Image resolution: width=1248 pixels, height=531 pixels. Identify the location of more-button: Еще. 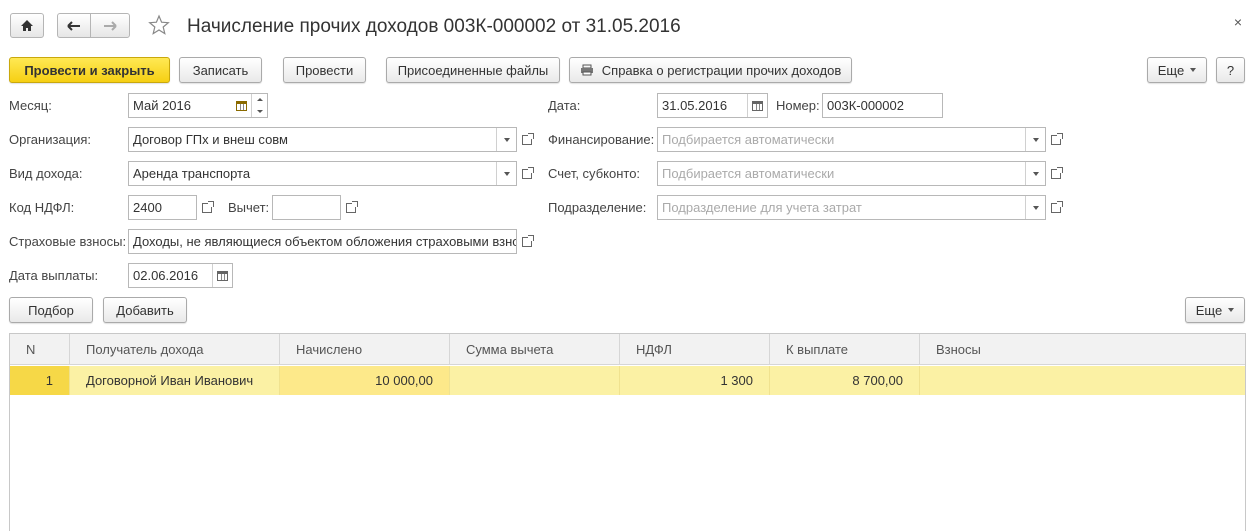
(1177, 70).